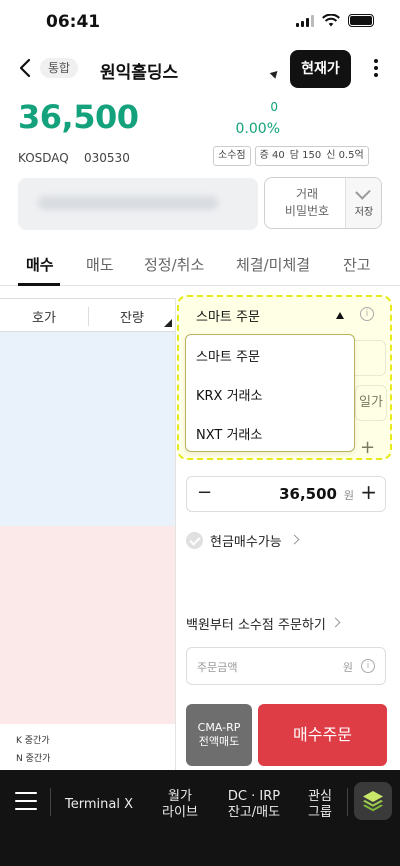 This screenshot has height=866, width=400. I want to click on route-selector: 스마트 주문 i, so click(281, 316).